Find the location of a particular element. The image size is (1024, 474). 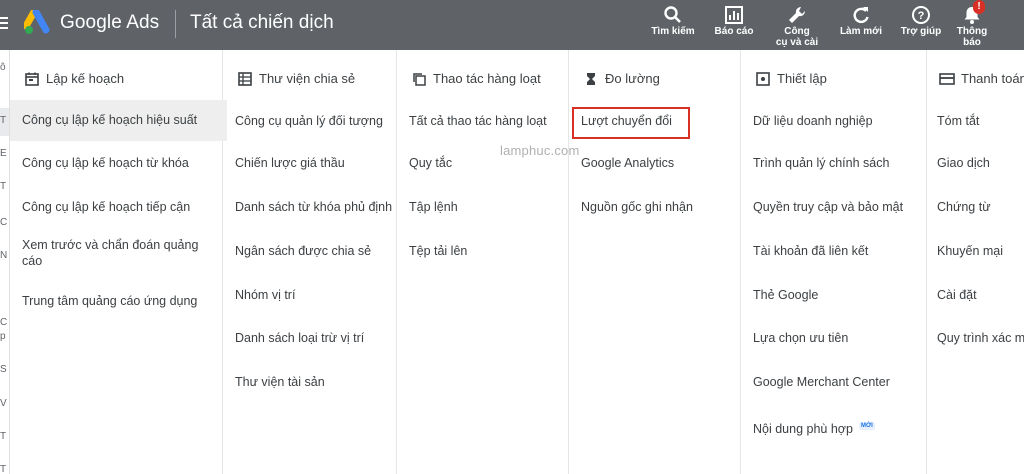

column-header: Đo lường is located at coordinates (654, 79).